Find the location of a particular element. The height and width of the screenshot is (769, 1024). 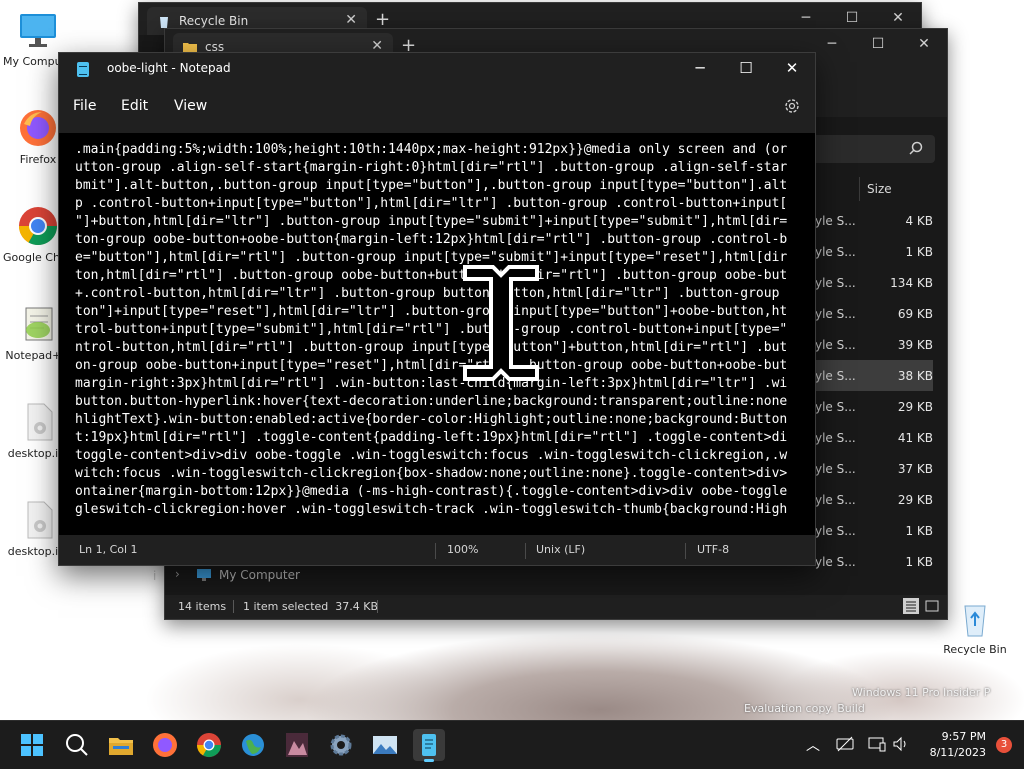

menu-file: File is located at coordinates (84, 106).